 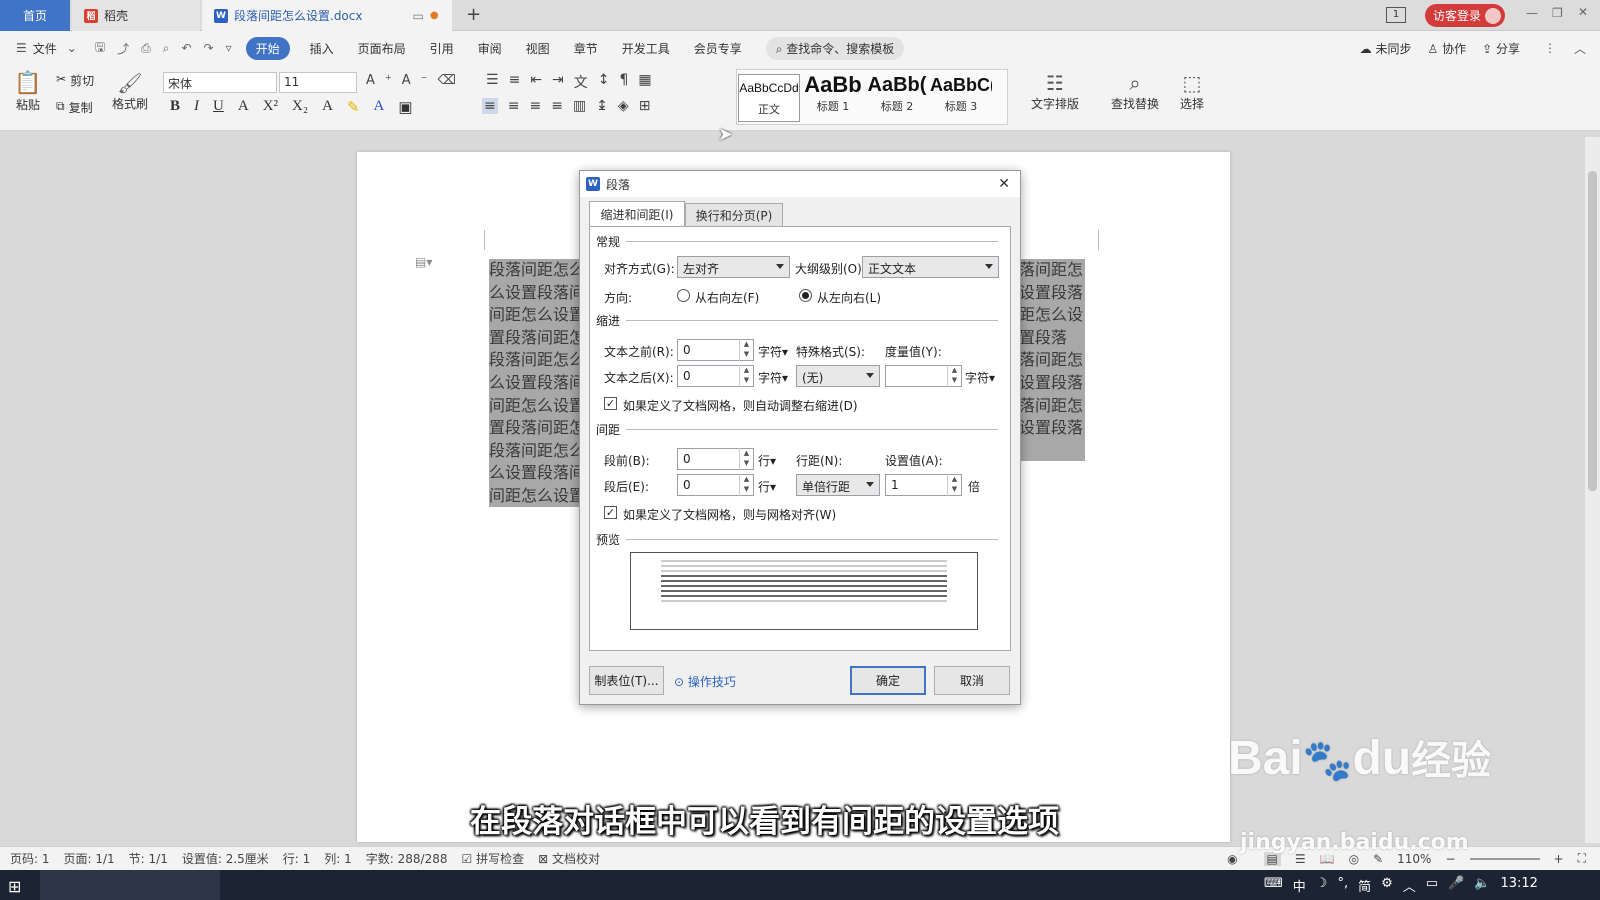 What do you see at coordinates (586, 48) in the screenshot?
I see `menu-chapter: 章节` at bounding box center [586, 48].